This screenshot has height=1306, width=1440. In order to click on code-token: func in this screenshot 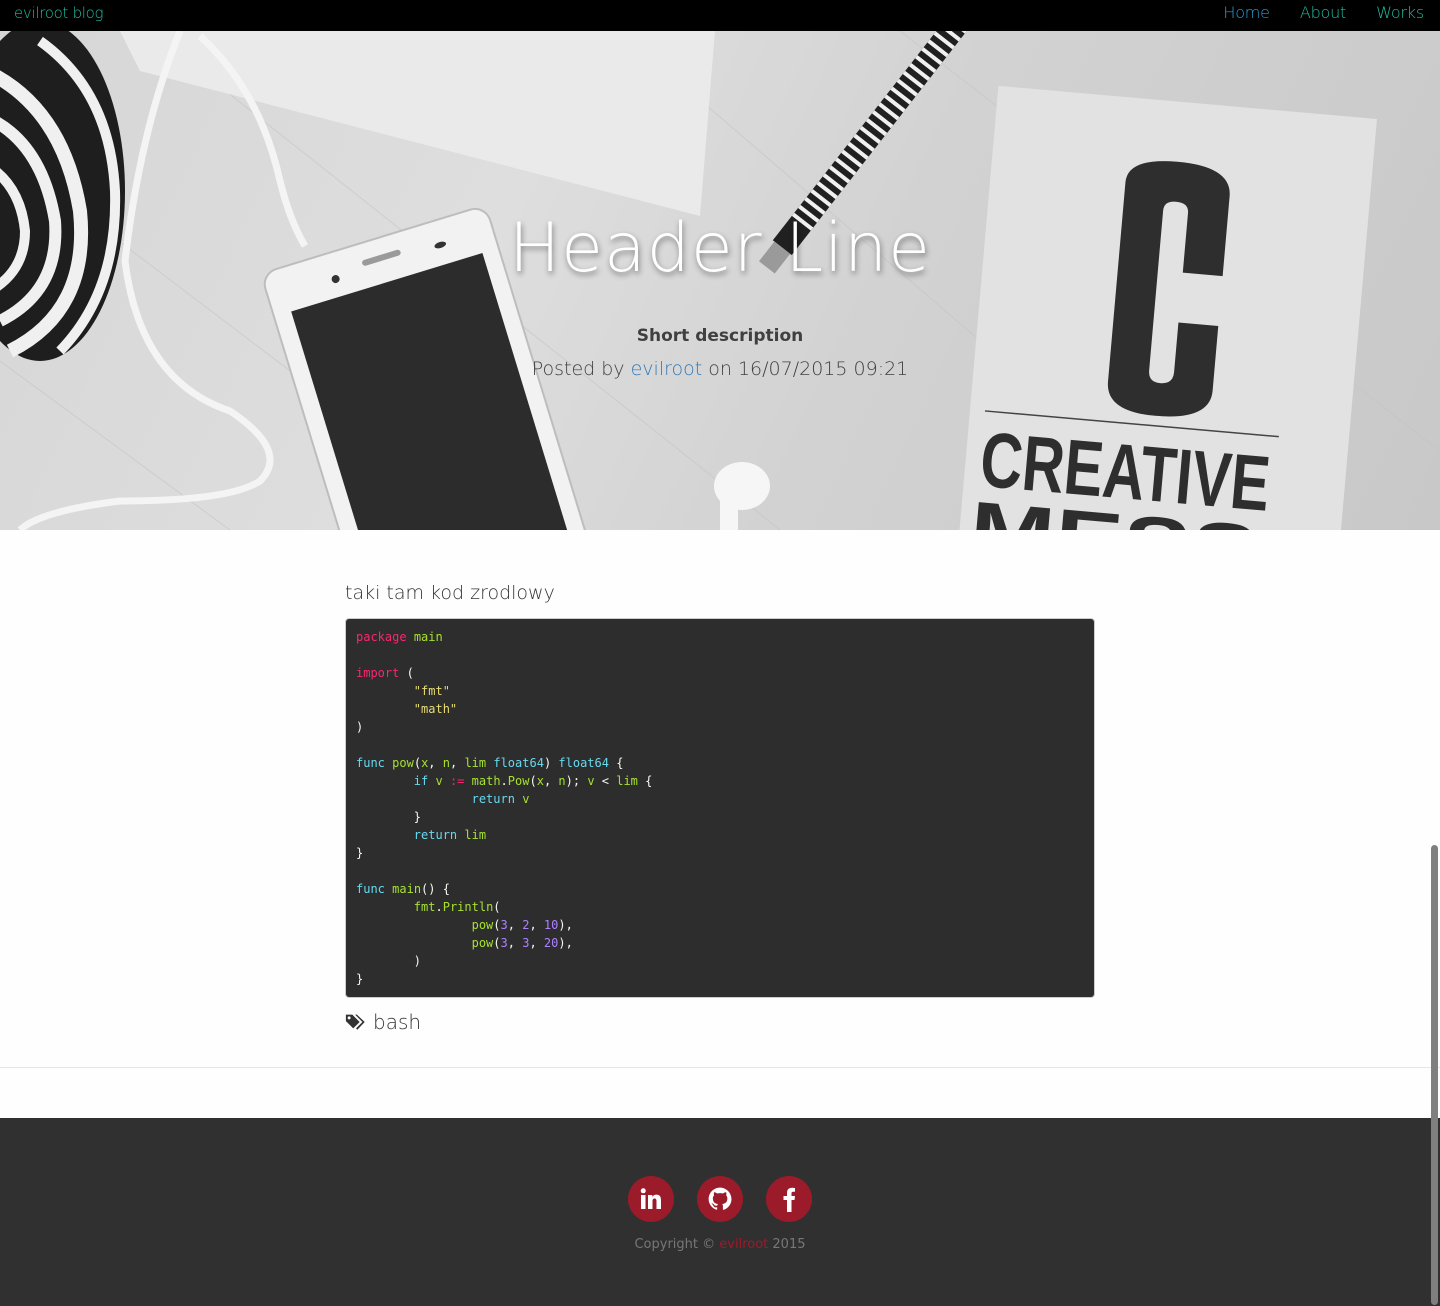, I will do `click(370, 763)`.